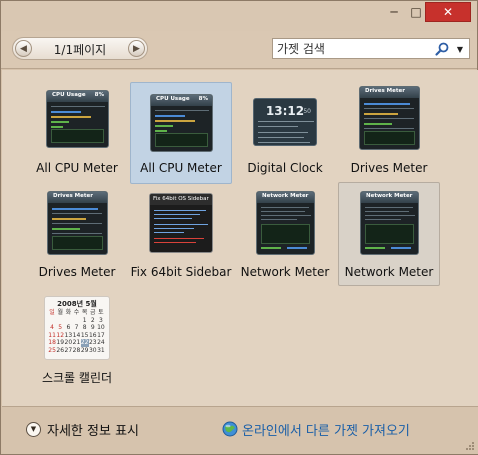 This screenshot has height=455, width=478. Describe the element at coordinates (181, 223) in the screenshot. I see `fix-sidebar-thumbnail: Fix 64bit OS Sidebar` at that location.